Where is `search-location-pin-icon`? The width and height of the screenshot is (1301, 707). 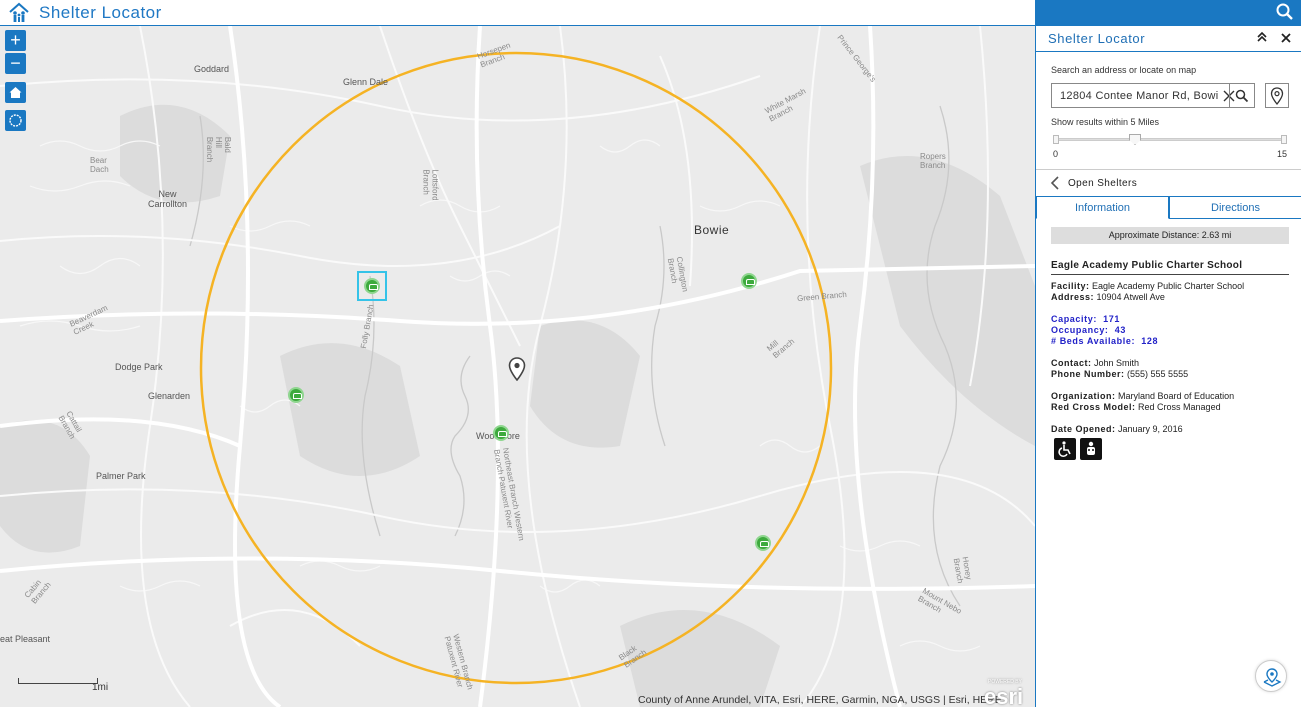
search-location-pin-icon is located at coordinates (517, 369).